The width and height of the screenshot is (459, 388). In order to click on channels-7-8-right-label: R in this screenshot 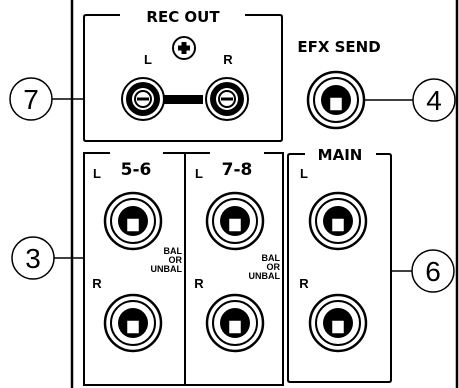, I will do `click(199, 283)`.